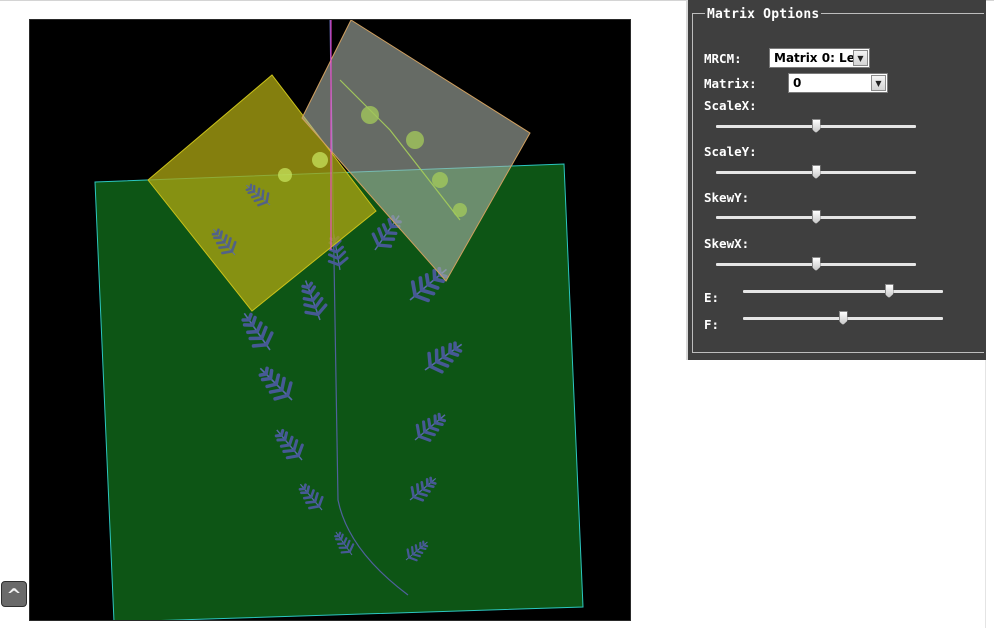 This screenshot has height=628, width=994. I want to click on mrcm-select: Matrix 0: Le ▼, so click(819, 58).